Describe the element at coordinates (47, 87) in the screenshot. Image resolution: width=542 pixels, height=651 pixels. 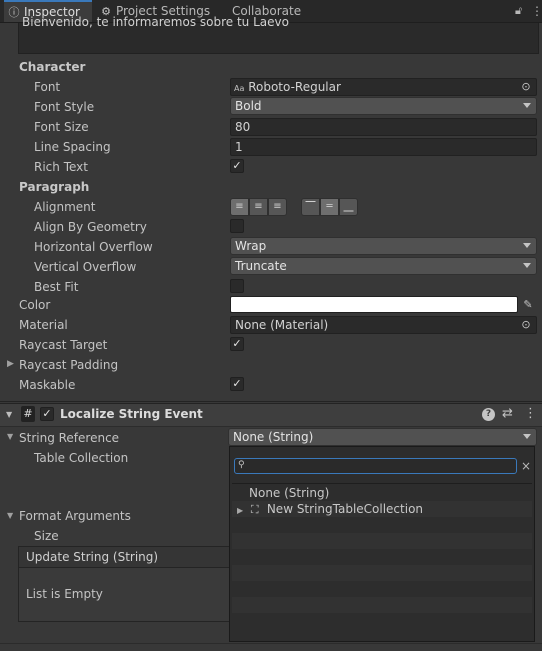
I see `font-label: Font` at that location.